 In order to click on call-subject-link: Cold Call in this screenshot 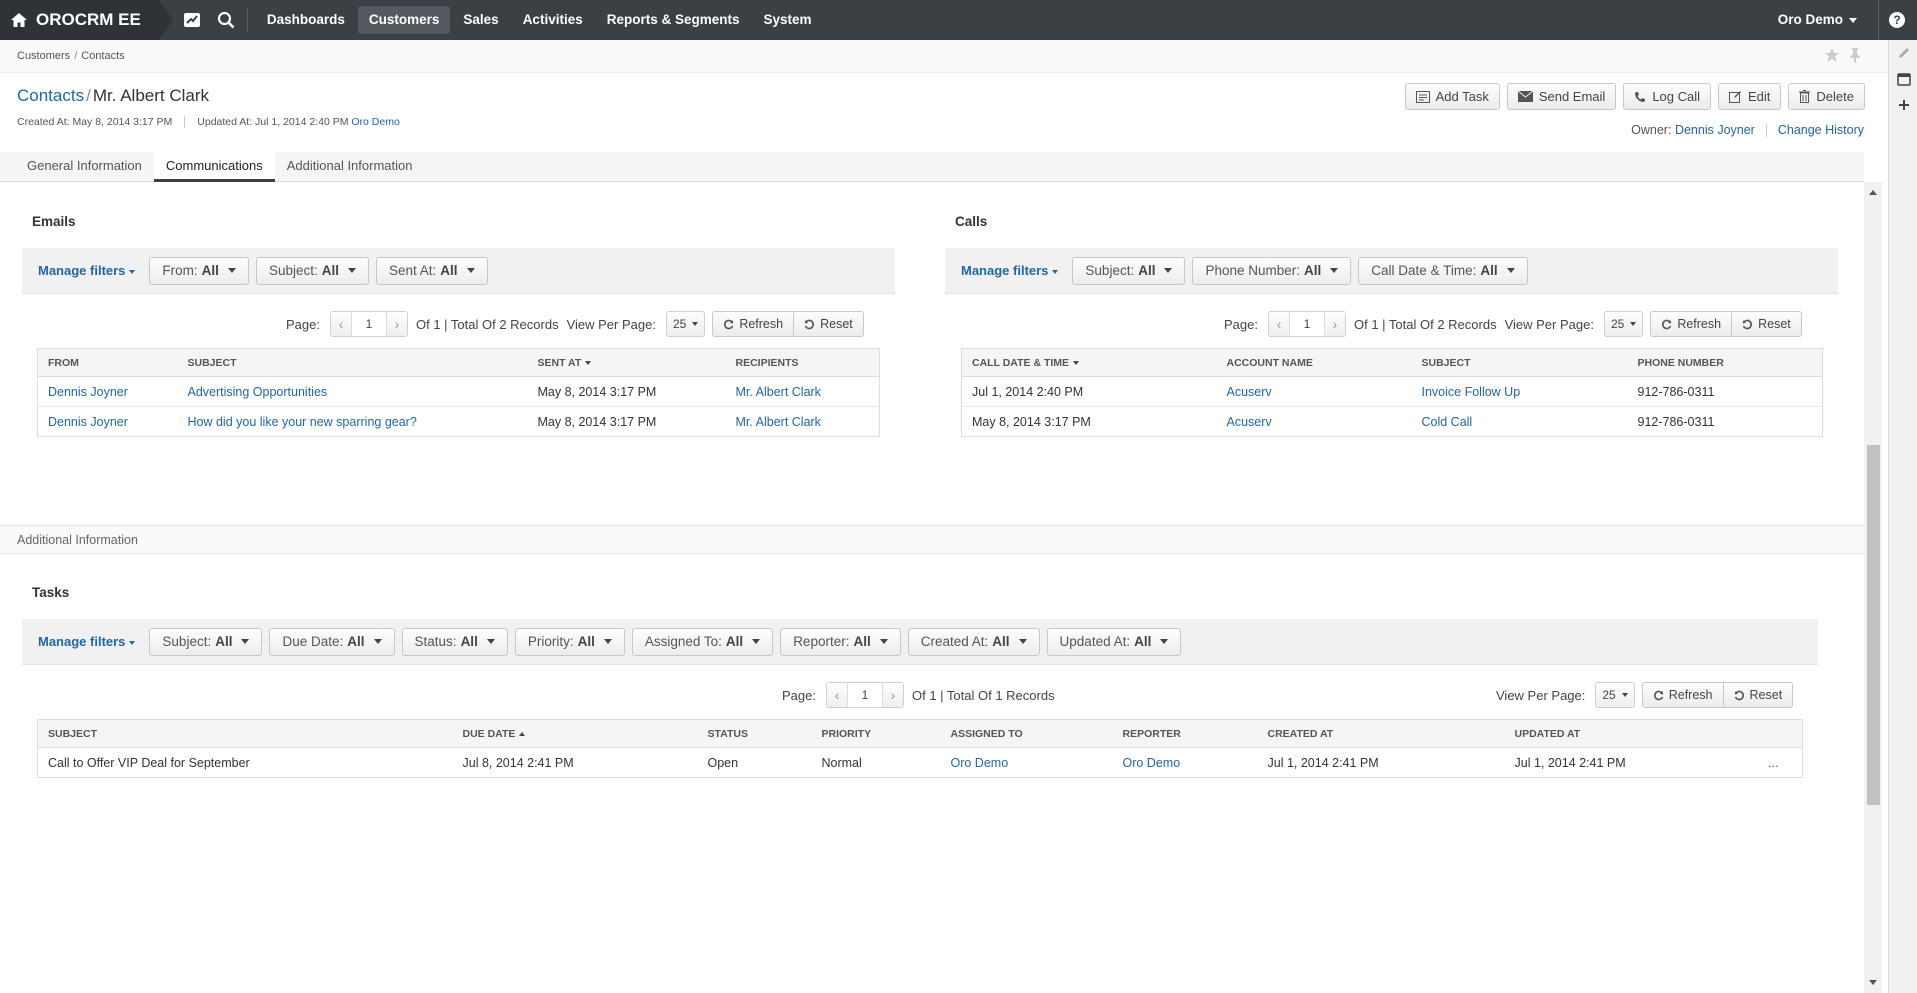, I will do `click(1447, 422)`.